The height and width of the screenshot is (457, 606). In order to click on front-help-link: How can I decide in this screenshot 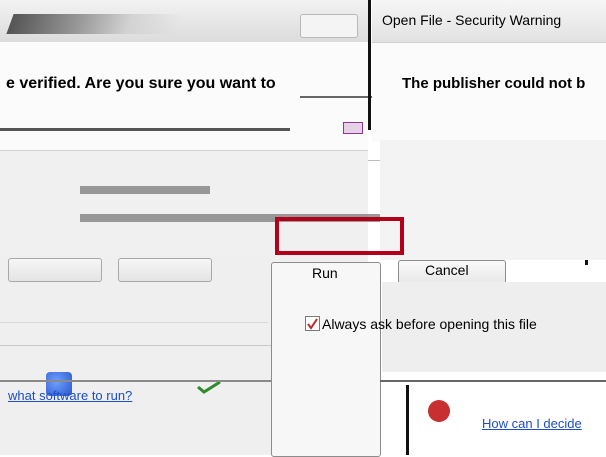, I will do `click(532, 423)`.